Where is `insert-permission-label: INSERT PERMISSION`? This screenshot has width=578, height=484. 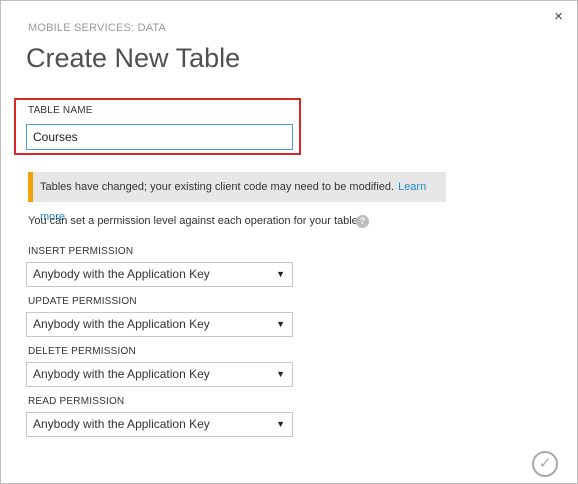
insert-permission-label: INSERT PERMISSION is located at coordinates (81, 251).